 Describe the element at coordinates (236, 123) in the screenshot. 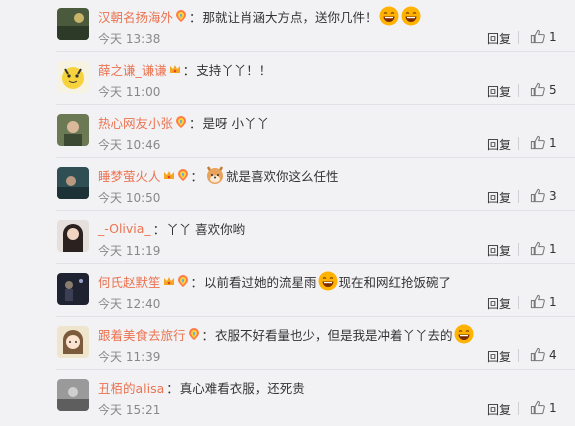

I see `comment-text: 是呀 小丫丫` at that location.